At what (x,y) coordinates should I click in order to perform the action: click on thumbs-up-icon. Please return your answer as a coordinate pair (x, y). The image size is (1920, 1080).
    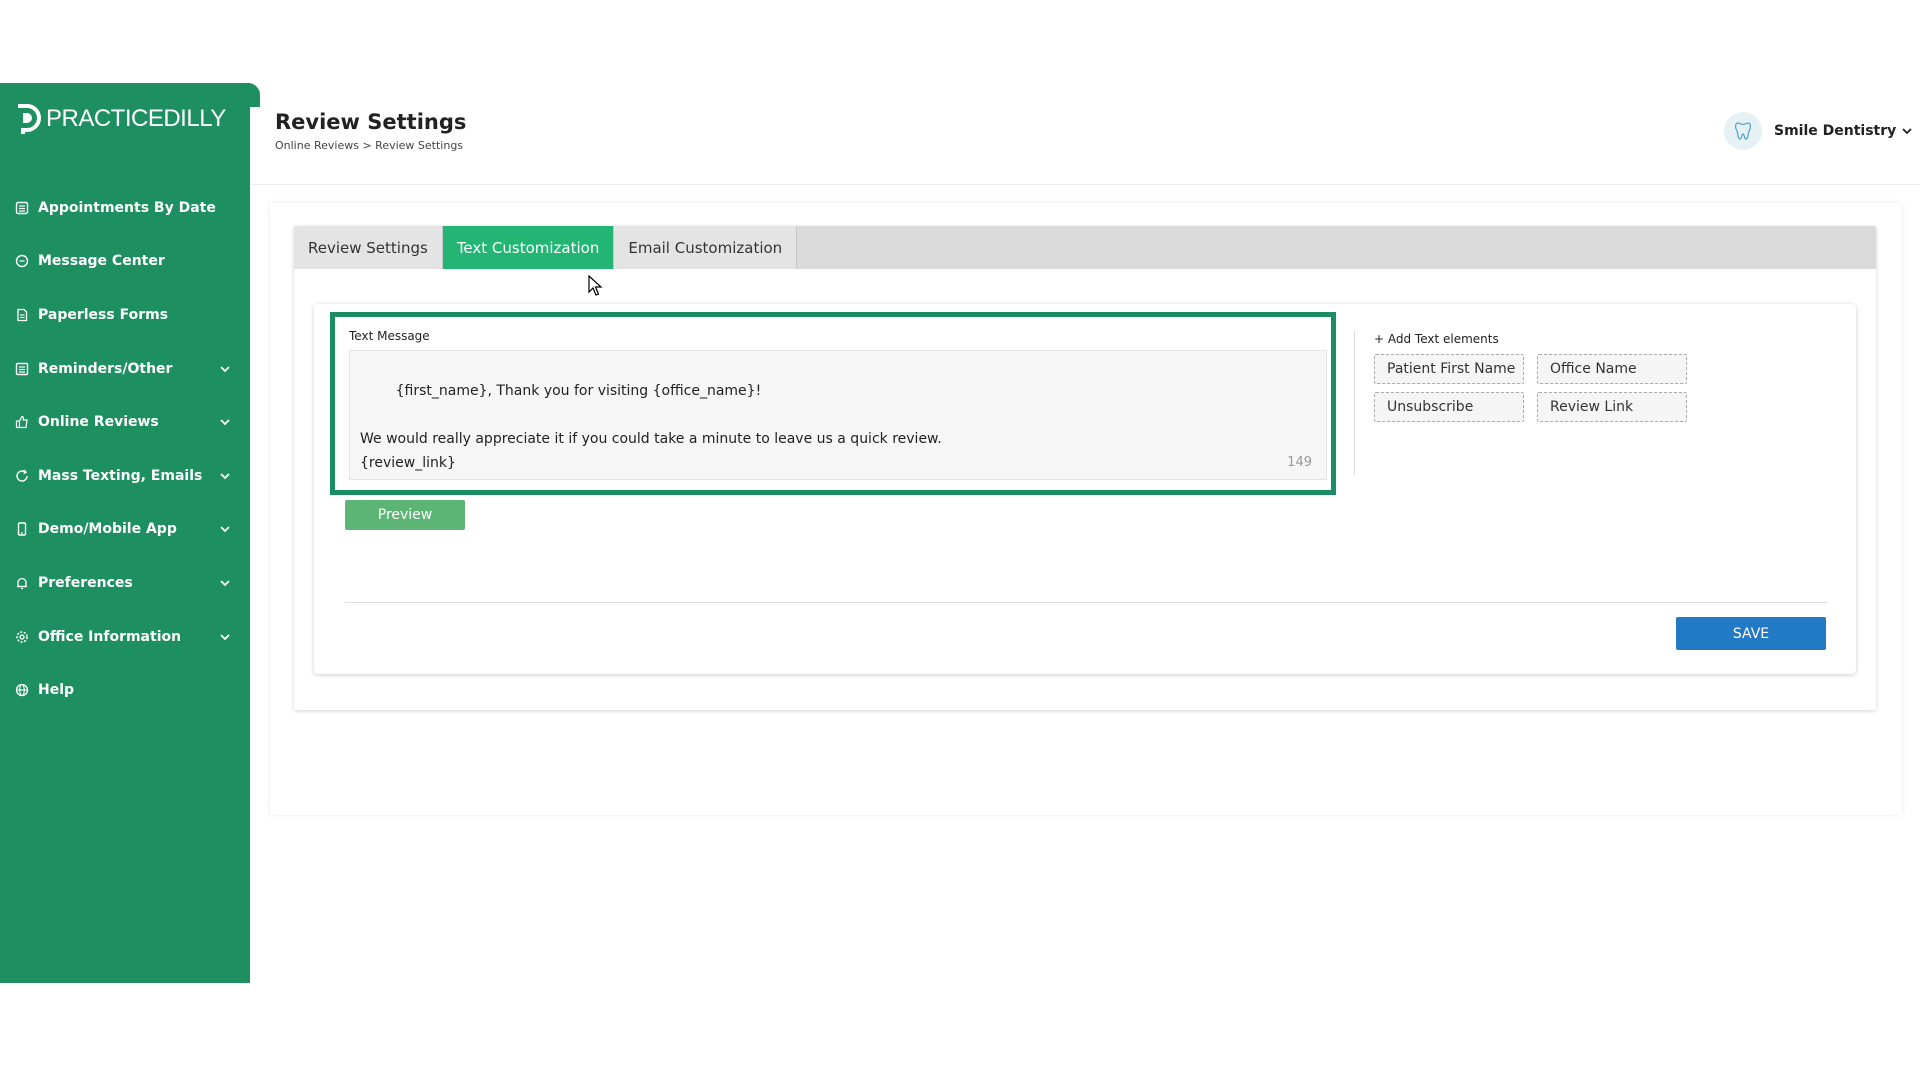
    Looking at the image, I should click on (22, 422).